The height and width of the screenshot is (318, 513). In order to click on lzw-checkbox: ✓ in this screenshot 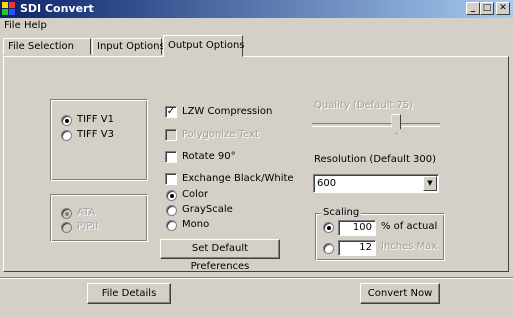, I will do `click(171, 112)`.